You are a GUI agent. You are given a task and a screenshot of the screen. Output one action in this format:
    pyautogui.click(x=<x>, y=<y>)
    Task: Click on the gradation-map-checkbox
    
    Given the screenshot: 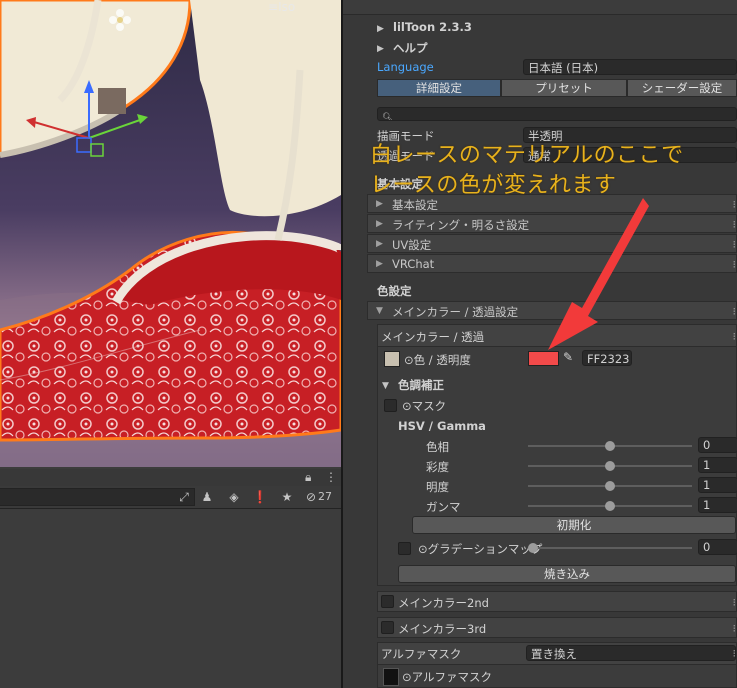 What is the action you would take?
    pyautogui.click(x=404, y=548)
    